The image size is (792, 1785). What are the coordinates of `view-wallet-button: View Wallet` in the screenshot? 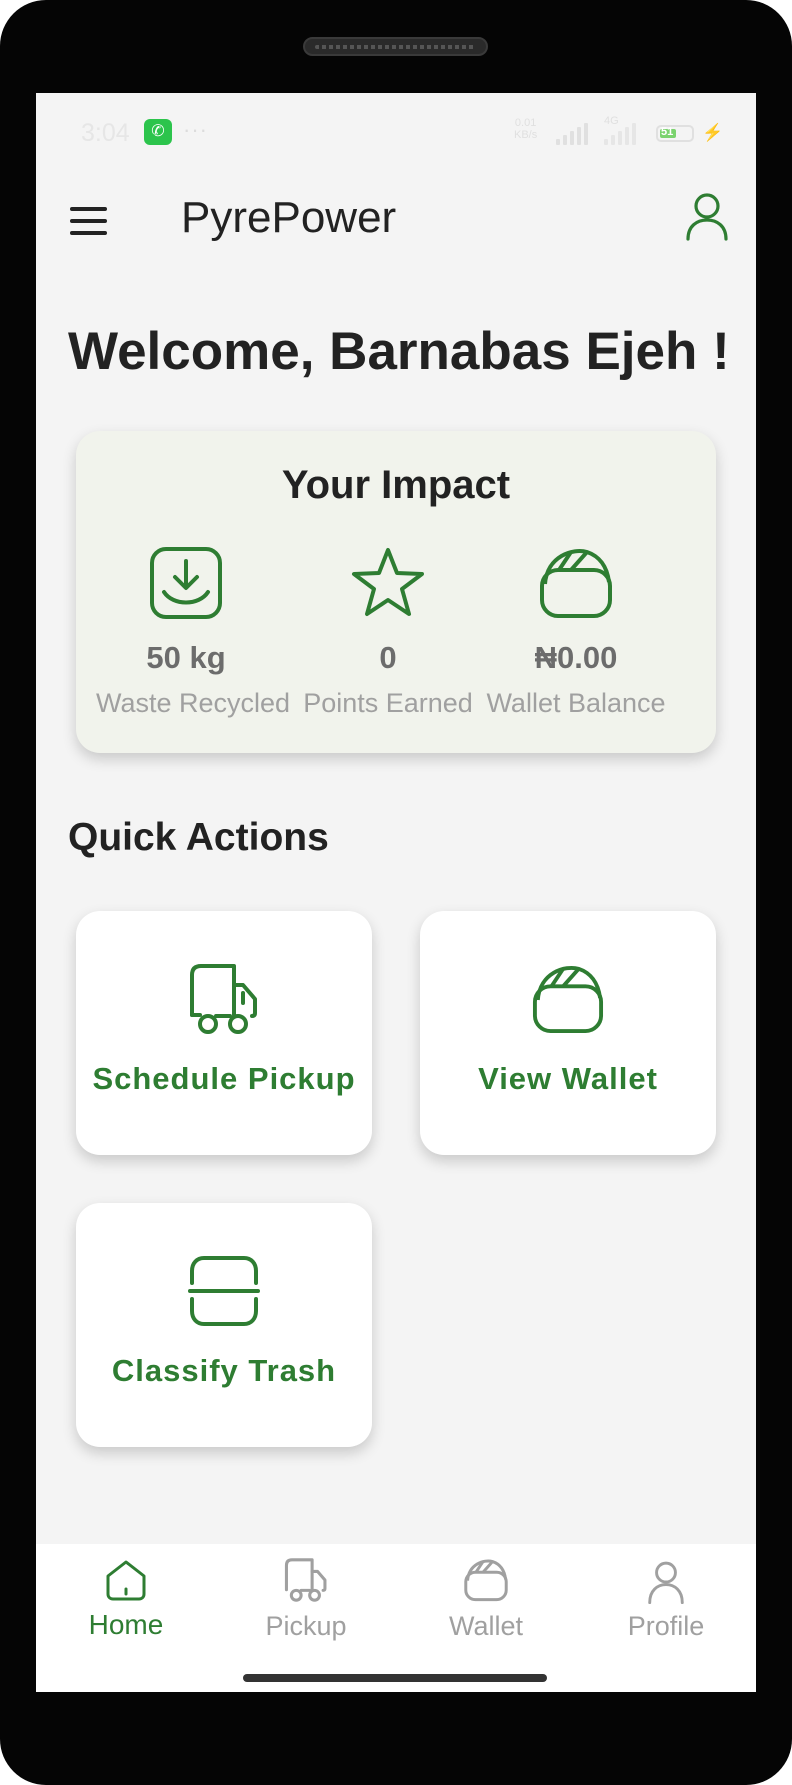 It's located at (568, 1033).